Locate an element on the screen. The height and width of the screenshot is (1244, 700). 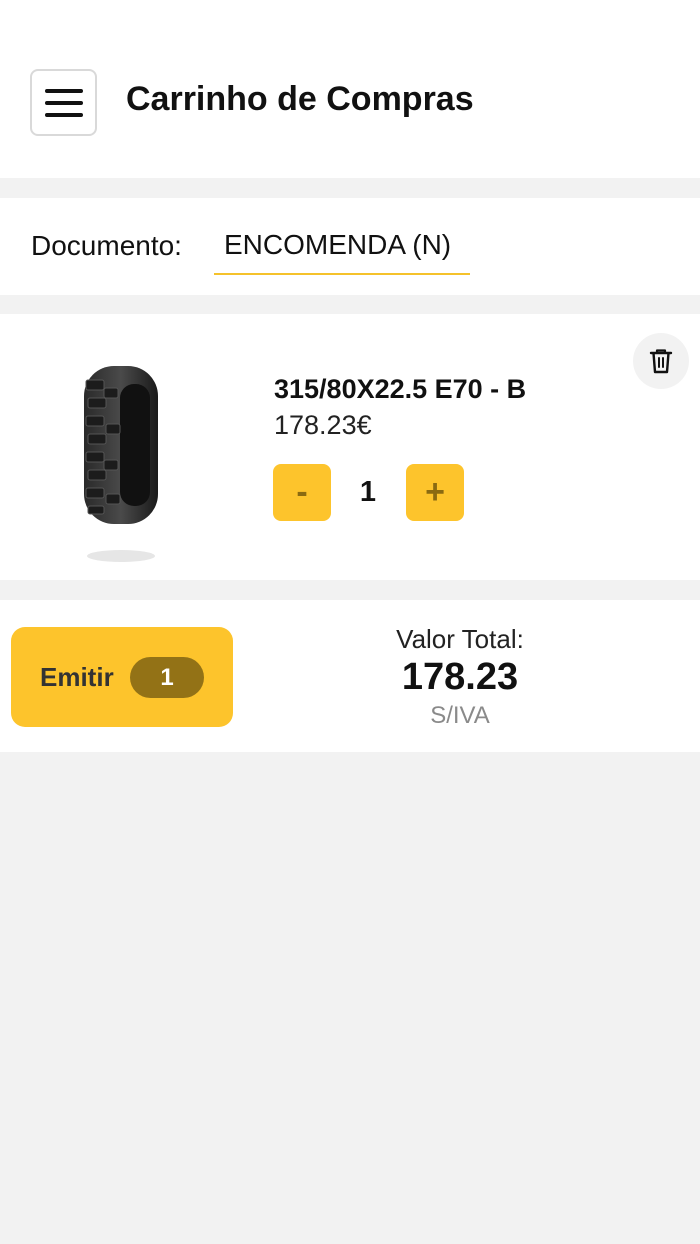
page-title: Carrinho de Compras is located at coordinates (300, 99).